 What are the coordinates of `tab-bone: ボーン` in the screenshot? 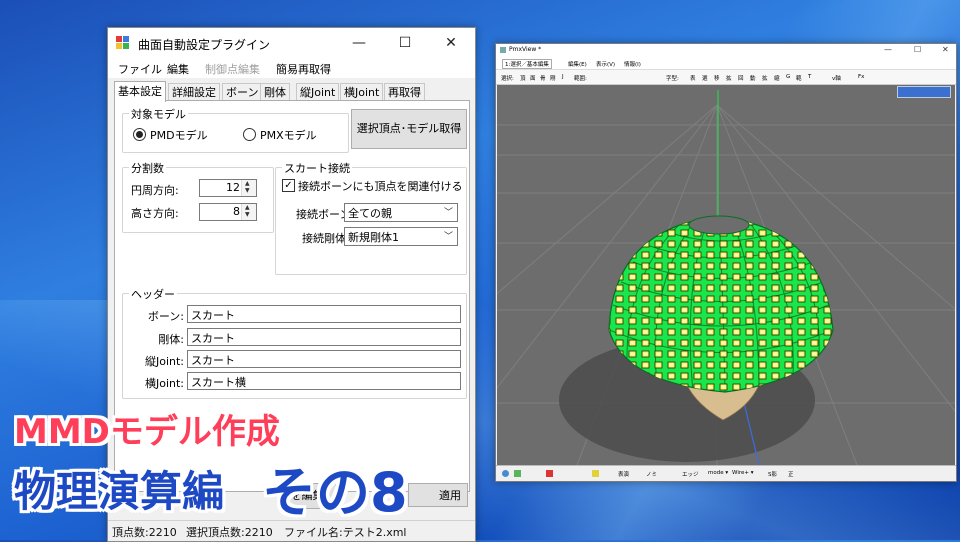 It's located at (242, 92).